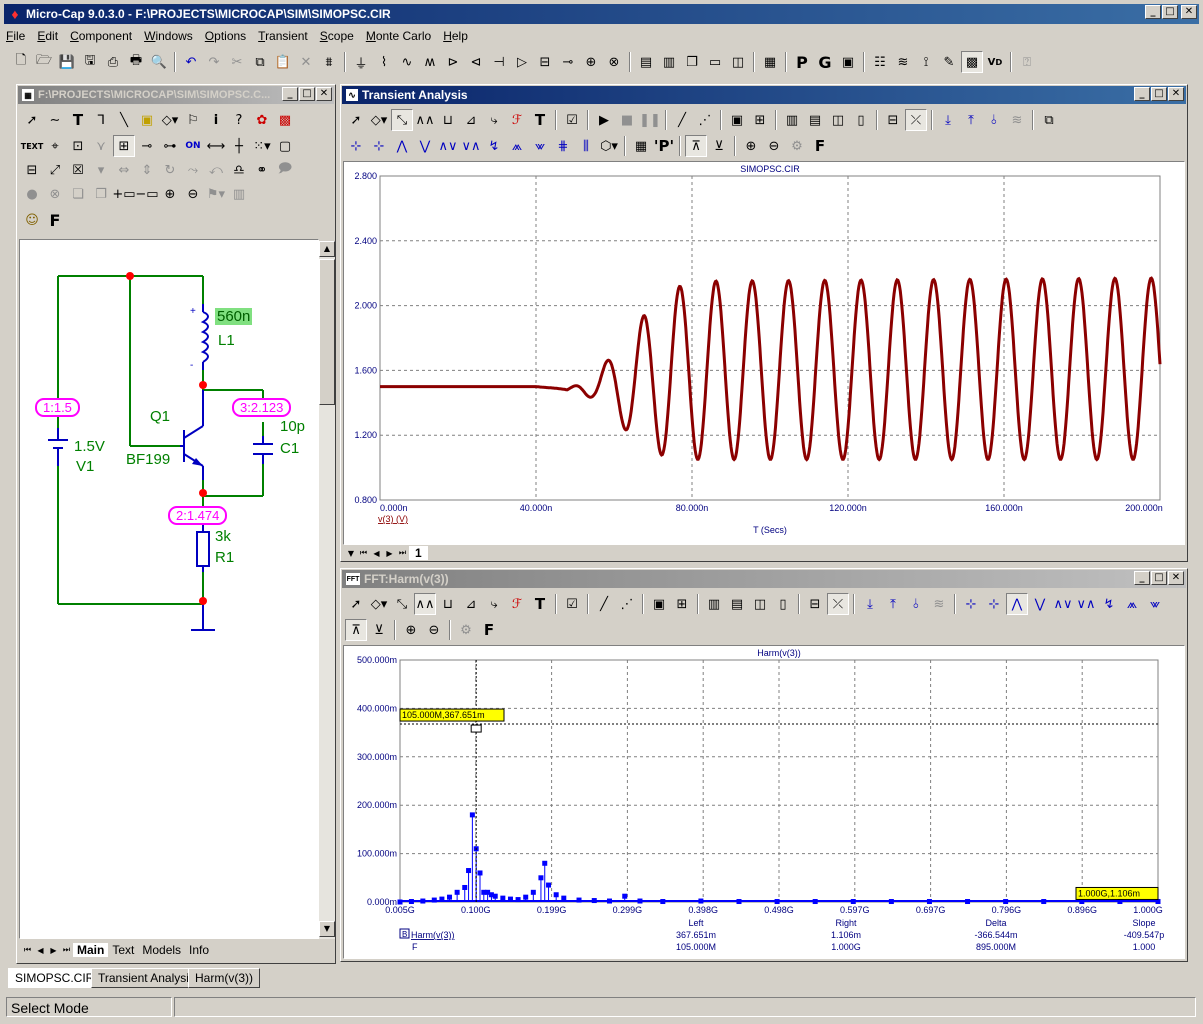 This screenshot has width=1203, height=1024. Describe the element at coordinates (379, 146) in the screenshot. I see `cursor-right-icon: ⊹` at that location.